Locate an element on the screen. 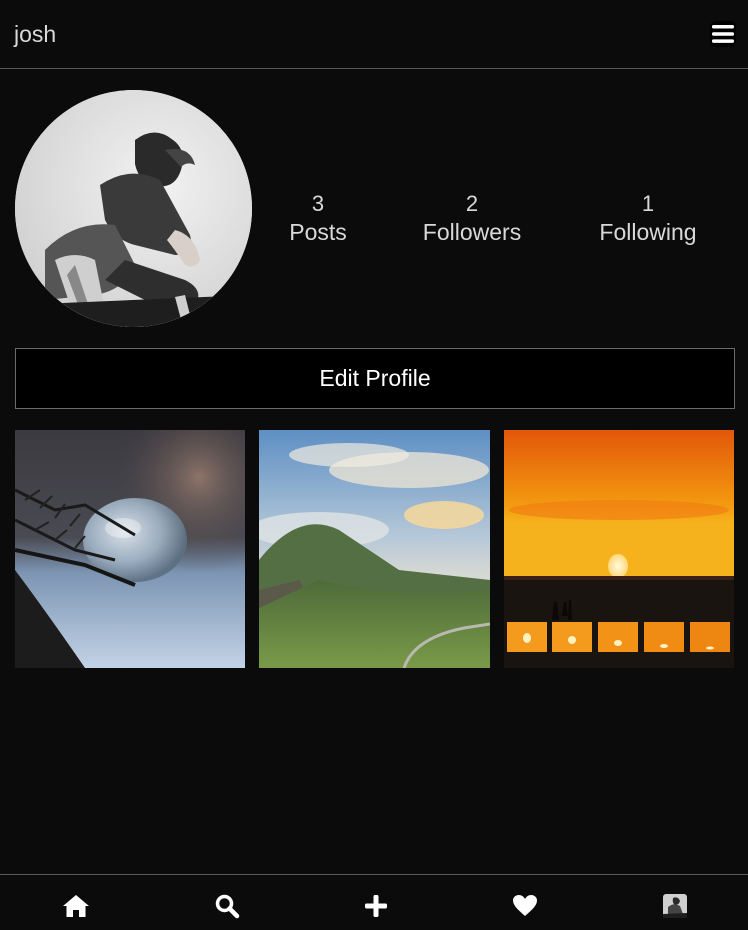 This screenshot has height=930, width=748. heart-icon is located at coordinates (525, 905).